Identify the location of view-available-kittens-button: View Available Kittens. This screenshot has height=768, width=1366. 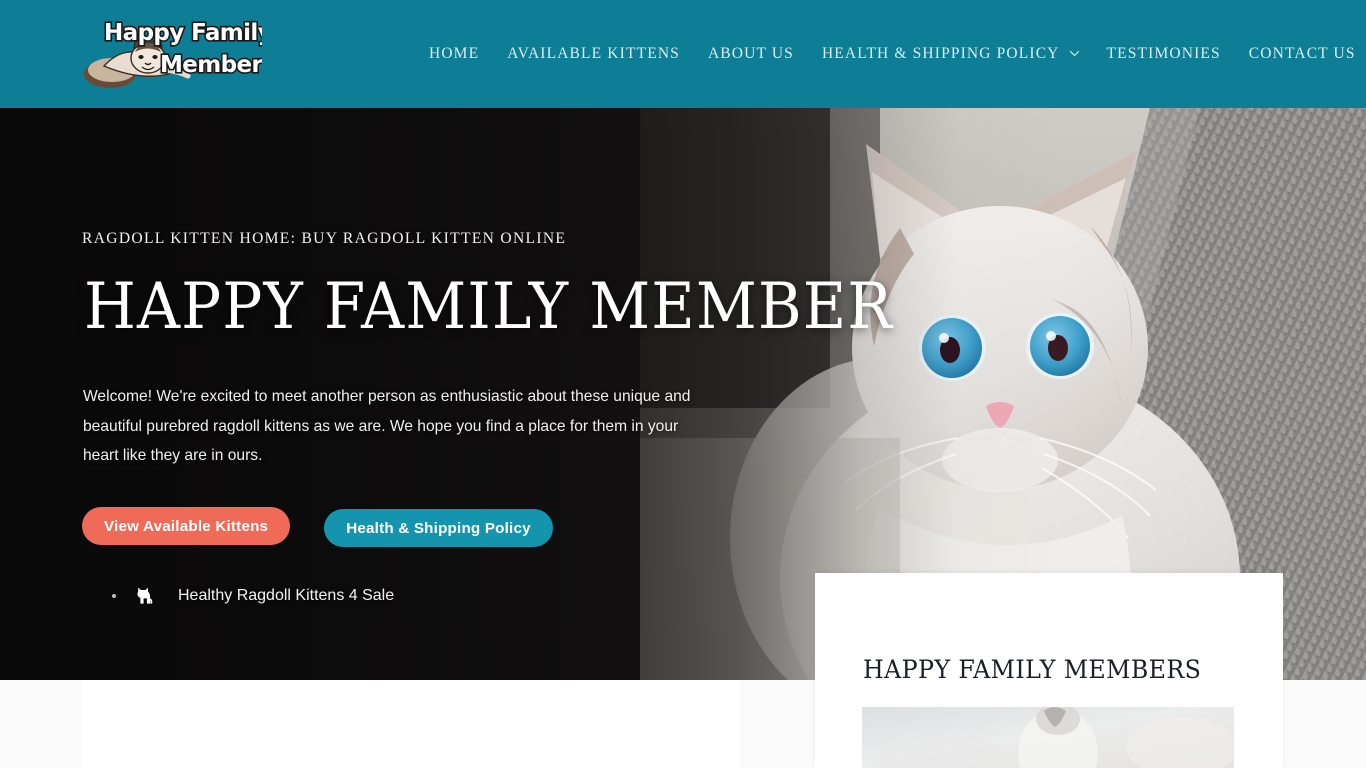
(186, 526).